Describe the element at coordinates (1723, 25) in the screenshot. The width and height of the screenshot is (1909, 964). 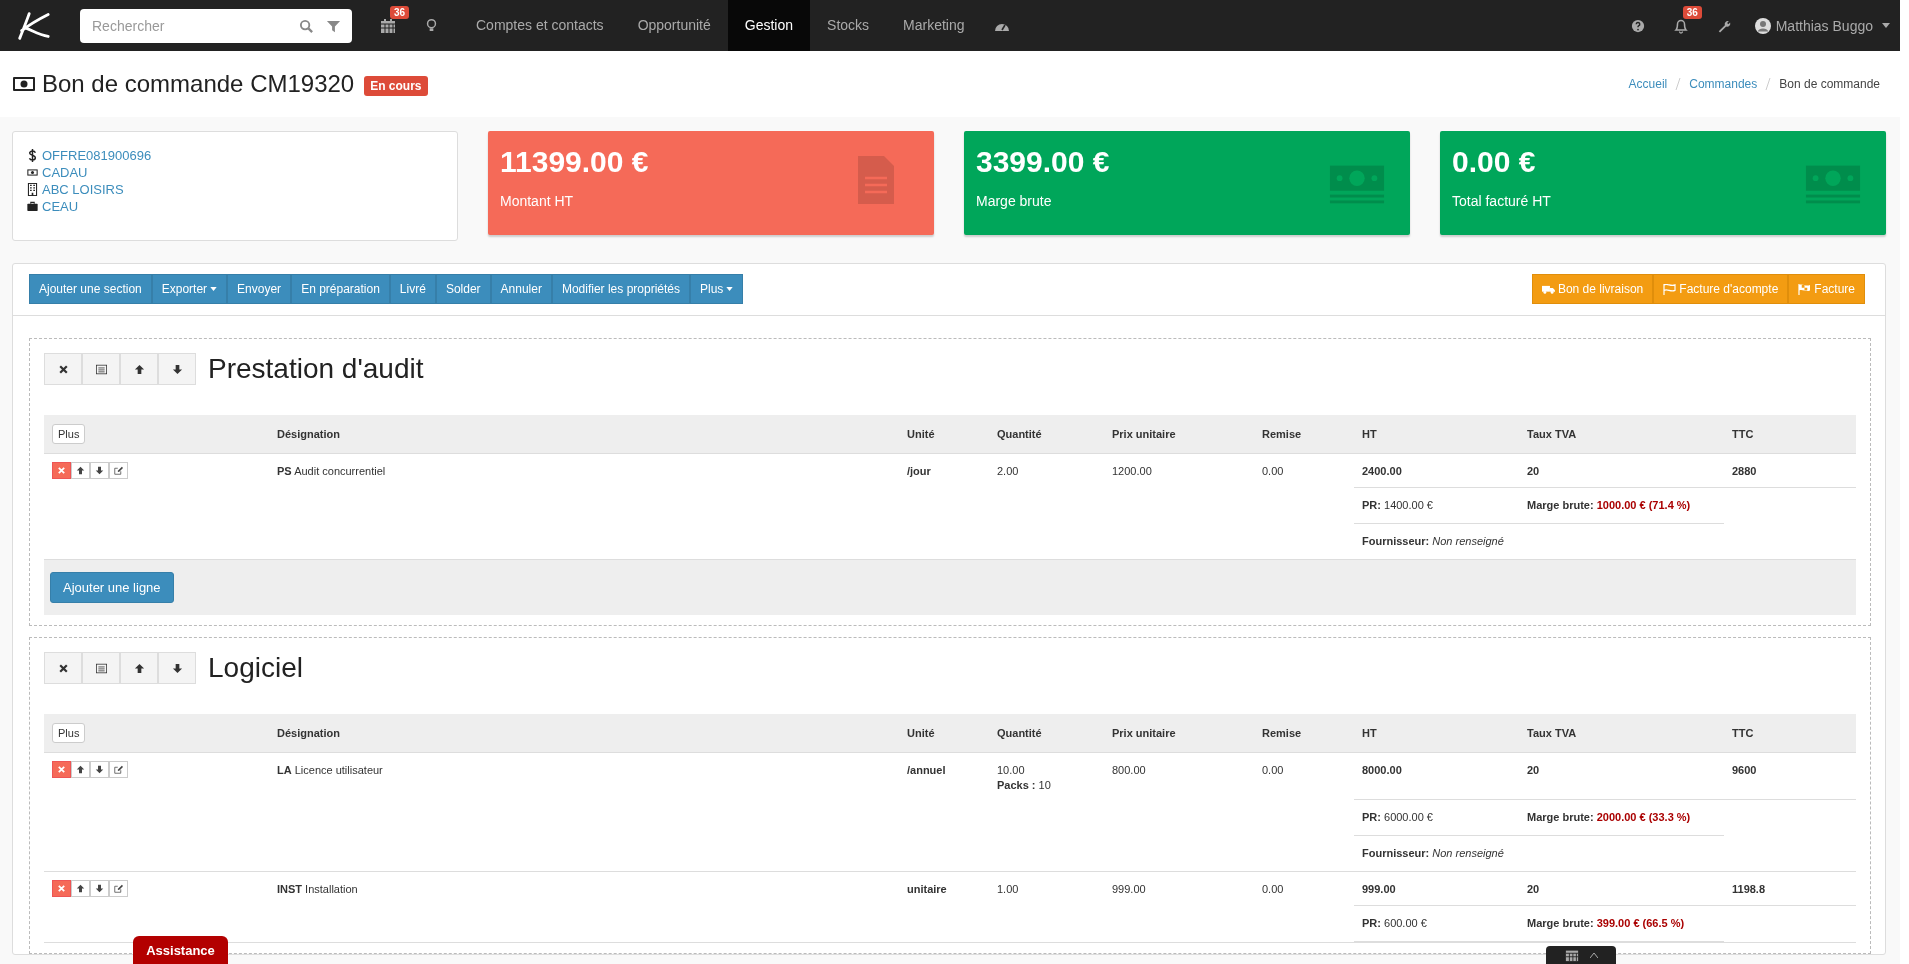
I see `wrench-icon` at that location.